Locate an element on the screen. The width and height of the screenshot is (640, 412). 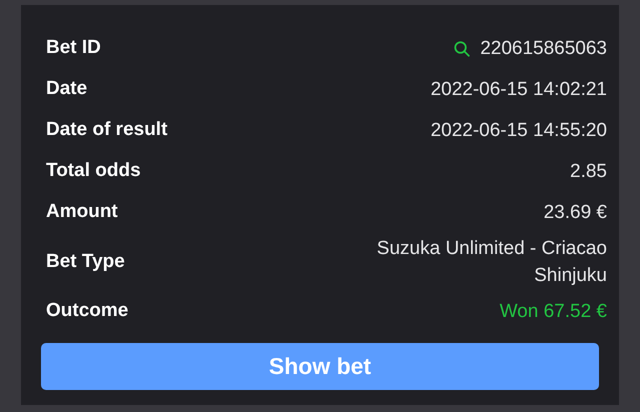
detail-value: 2022-06-15 14:02:21 is located at coordinates (518, 90).